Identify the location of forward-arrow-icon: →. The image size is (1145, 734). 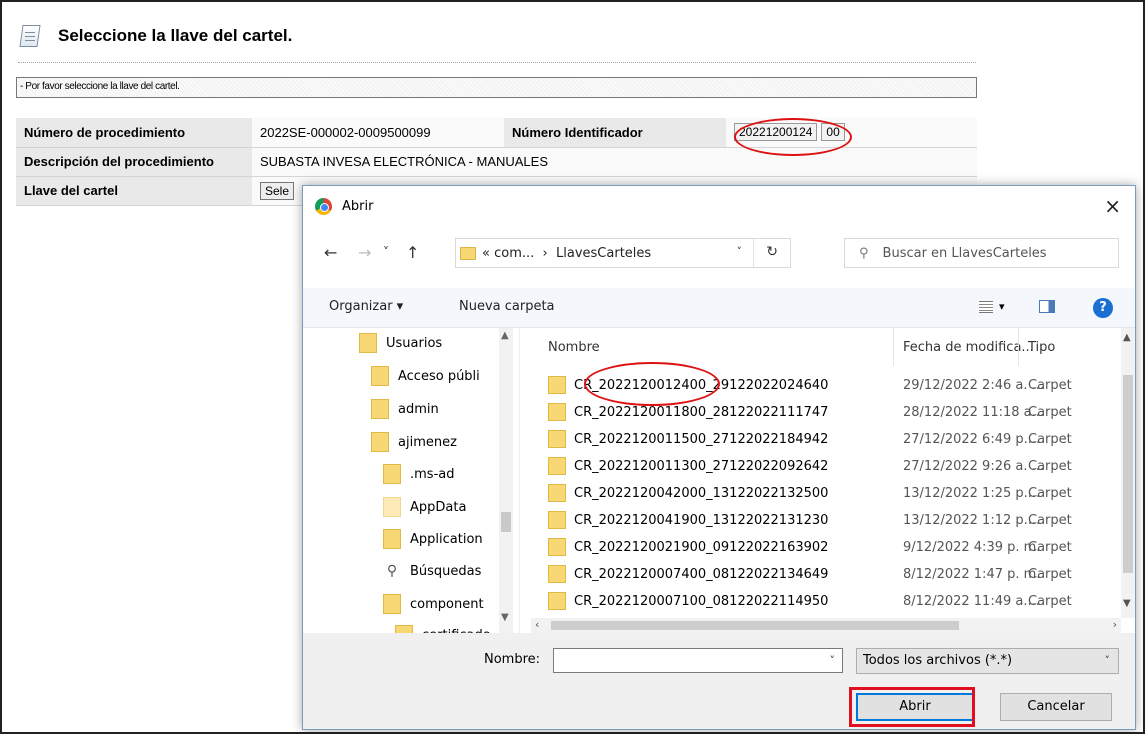
(364, 252).